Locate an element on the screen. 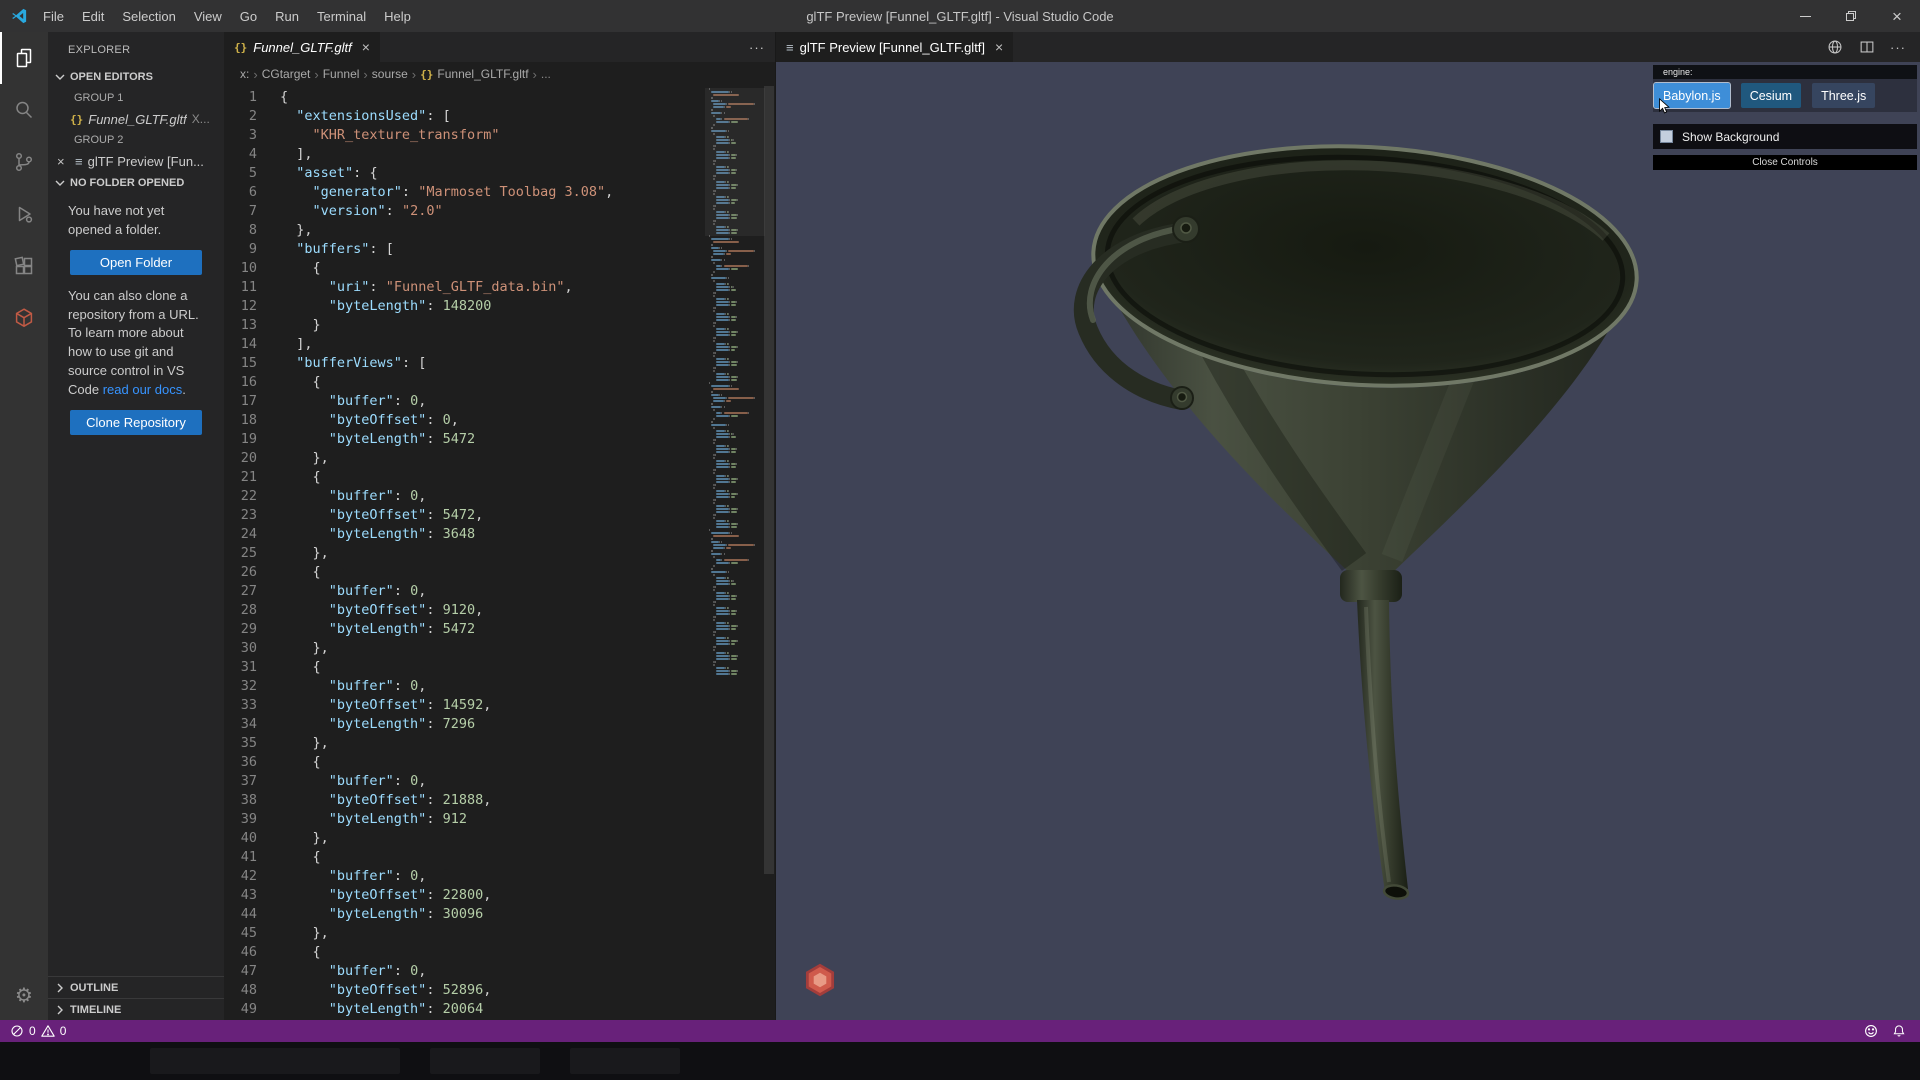 The height and width of the screenshot is (1080, 1920). line-number: 25 is located at coordinates (240, 553).